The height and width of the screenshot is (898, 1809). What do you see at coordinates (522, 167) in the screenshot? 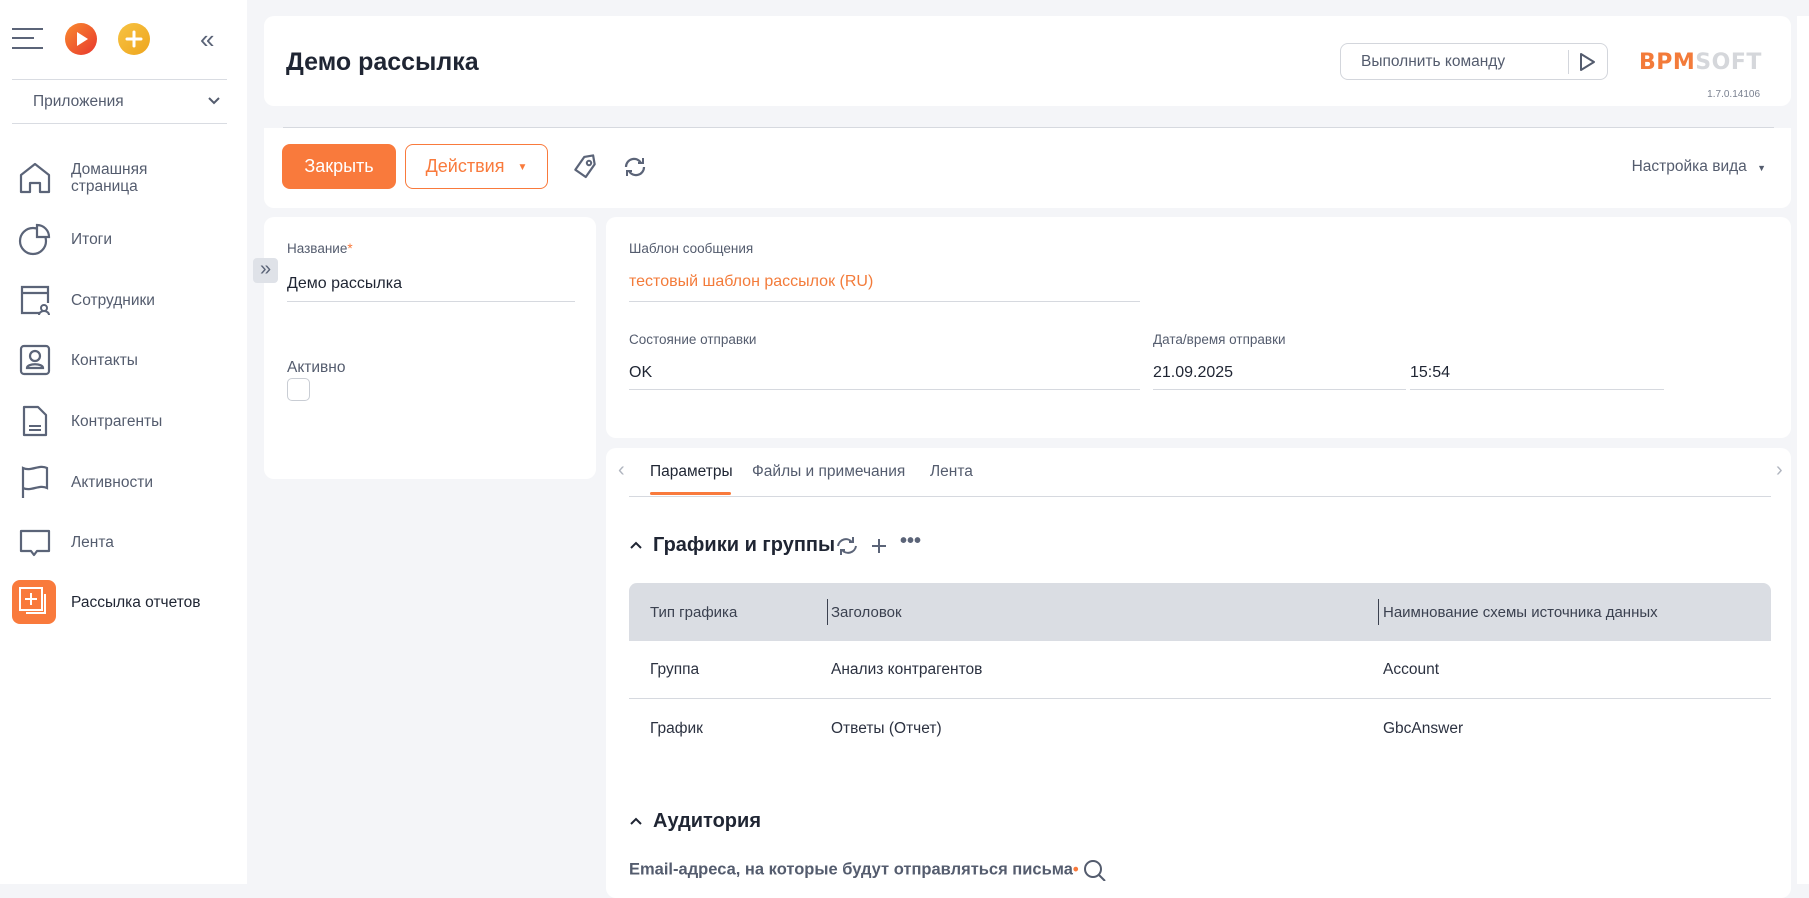
I see `caret-down-icon: ▼` at bounding box center [522, 167].